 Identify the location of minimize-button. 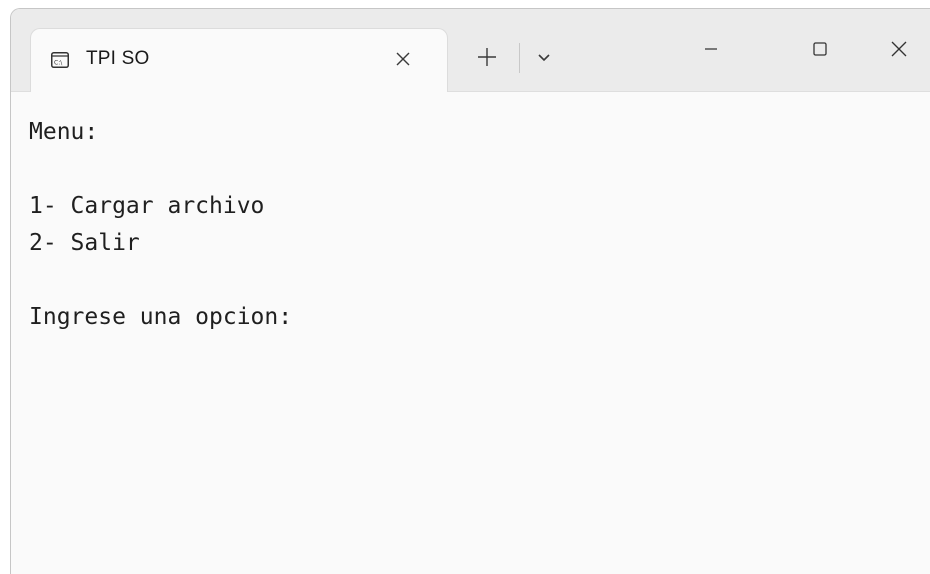
(711, 49).